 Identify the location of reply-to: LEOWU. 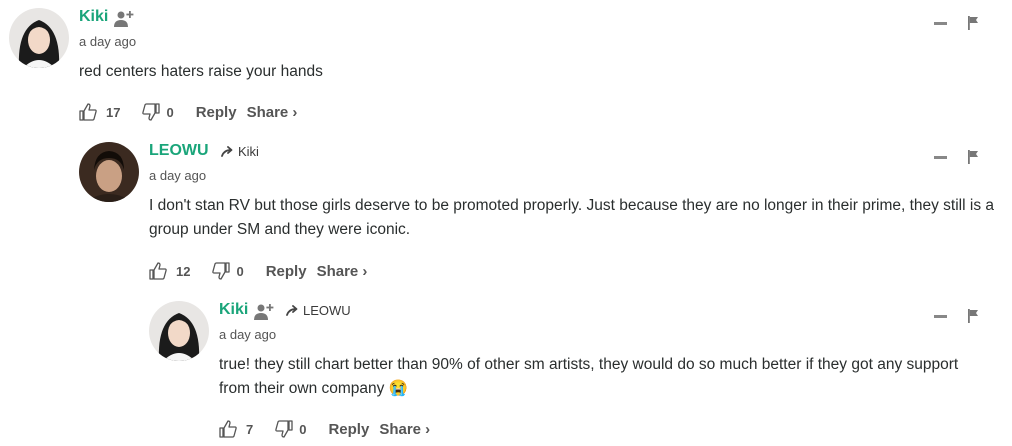
(318, 310).